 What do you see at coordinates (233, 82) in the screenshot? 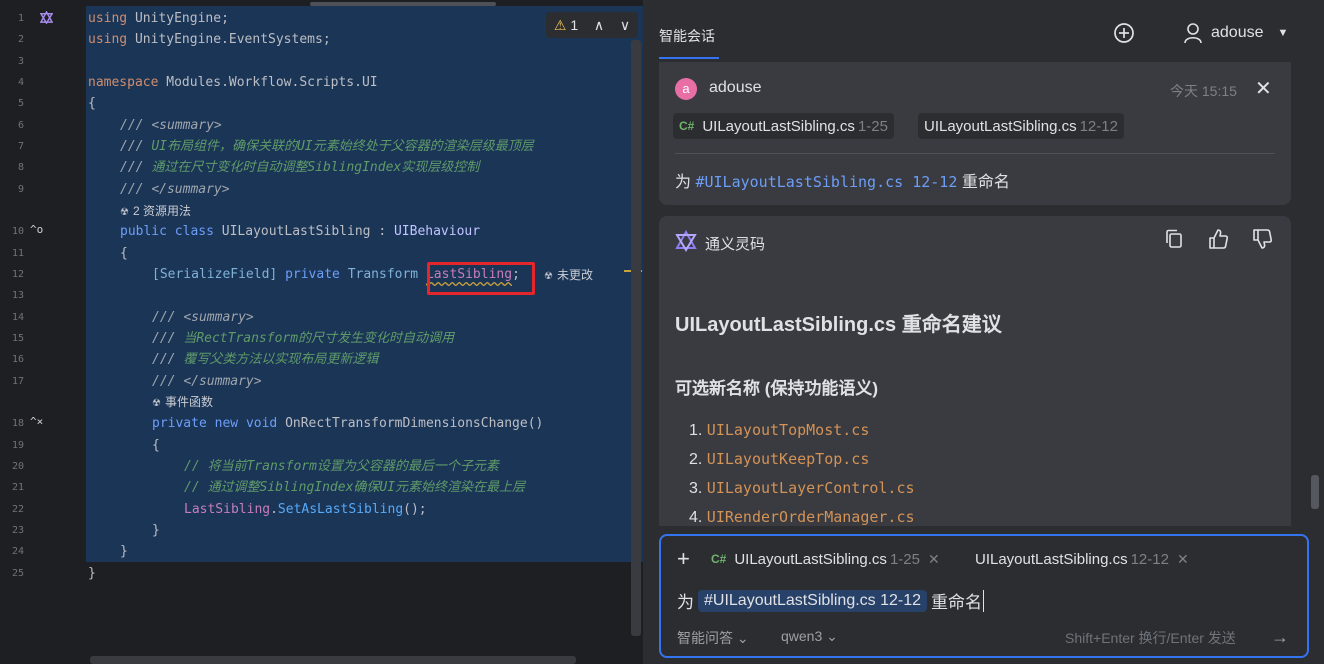
I see `code-line-4: namespace Modules.Workflow.Scripts.UI` at bounding box center [233, 82].